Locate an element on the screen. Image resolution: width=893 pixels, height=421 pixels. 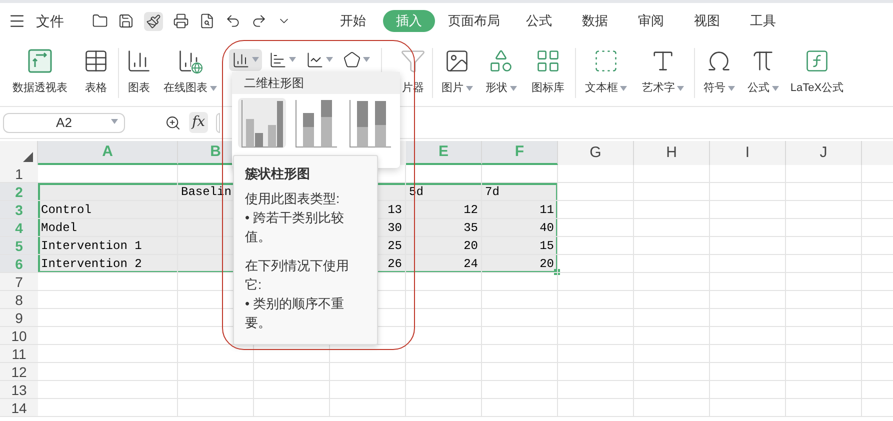
column-header: I is located at coordinates (748, 153).